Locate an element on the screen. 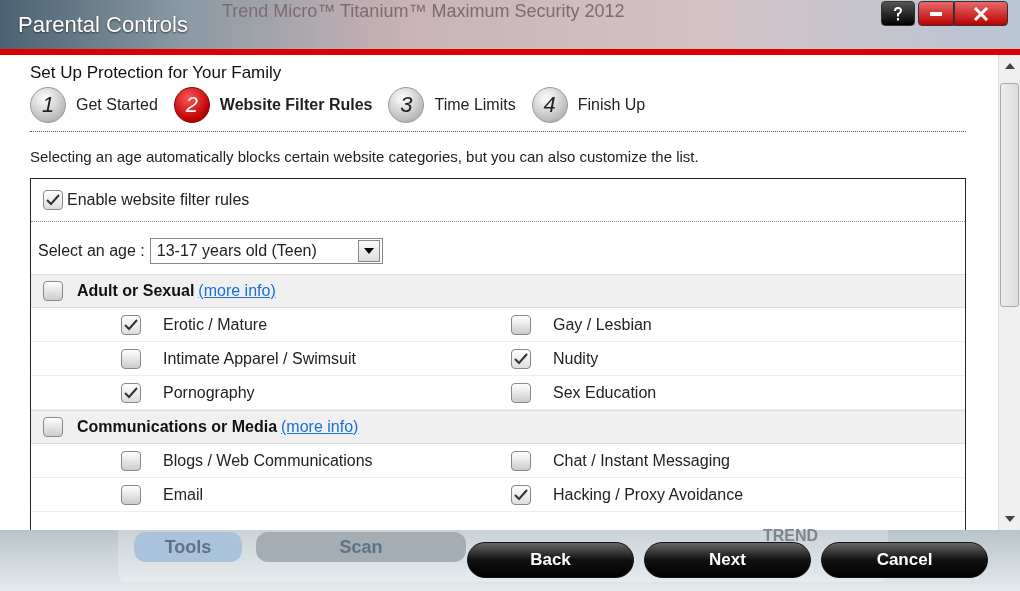 This screenshot has height=591, width=1020. close-button is located at coordinates (981, 13).